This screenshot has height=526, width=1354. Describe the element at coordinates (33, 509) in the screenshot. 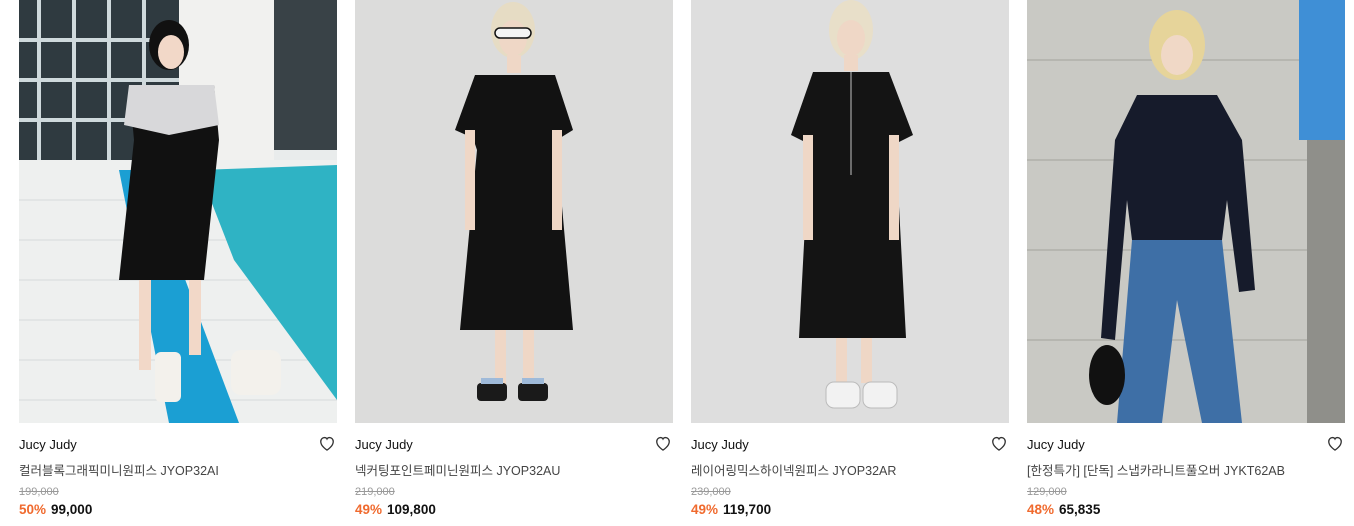

I see `discount-rate: 50%` at that location.